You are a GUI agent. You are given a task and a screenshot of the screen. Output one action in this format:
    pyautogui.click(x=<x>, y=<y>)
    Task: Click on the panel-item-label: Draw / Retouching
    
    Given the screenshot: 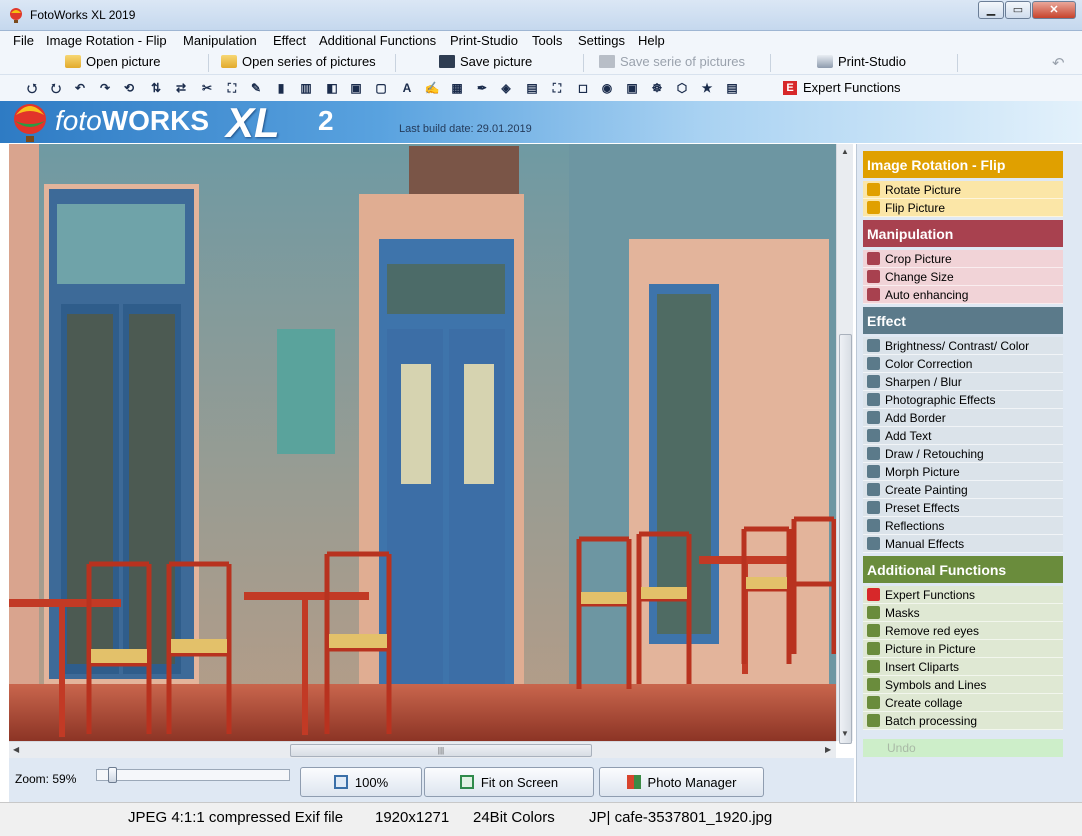 What is the action you would take?
    pyautogui.click(x=934, y=453)
    